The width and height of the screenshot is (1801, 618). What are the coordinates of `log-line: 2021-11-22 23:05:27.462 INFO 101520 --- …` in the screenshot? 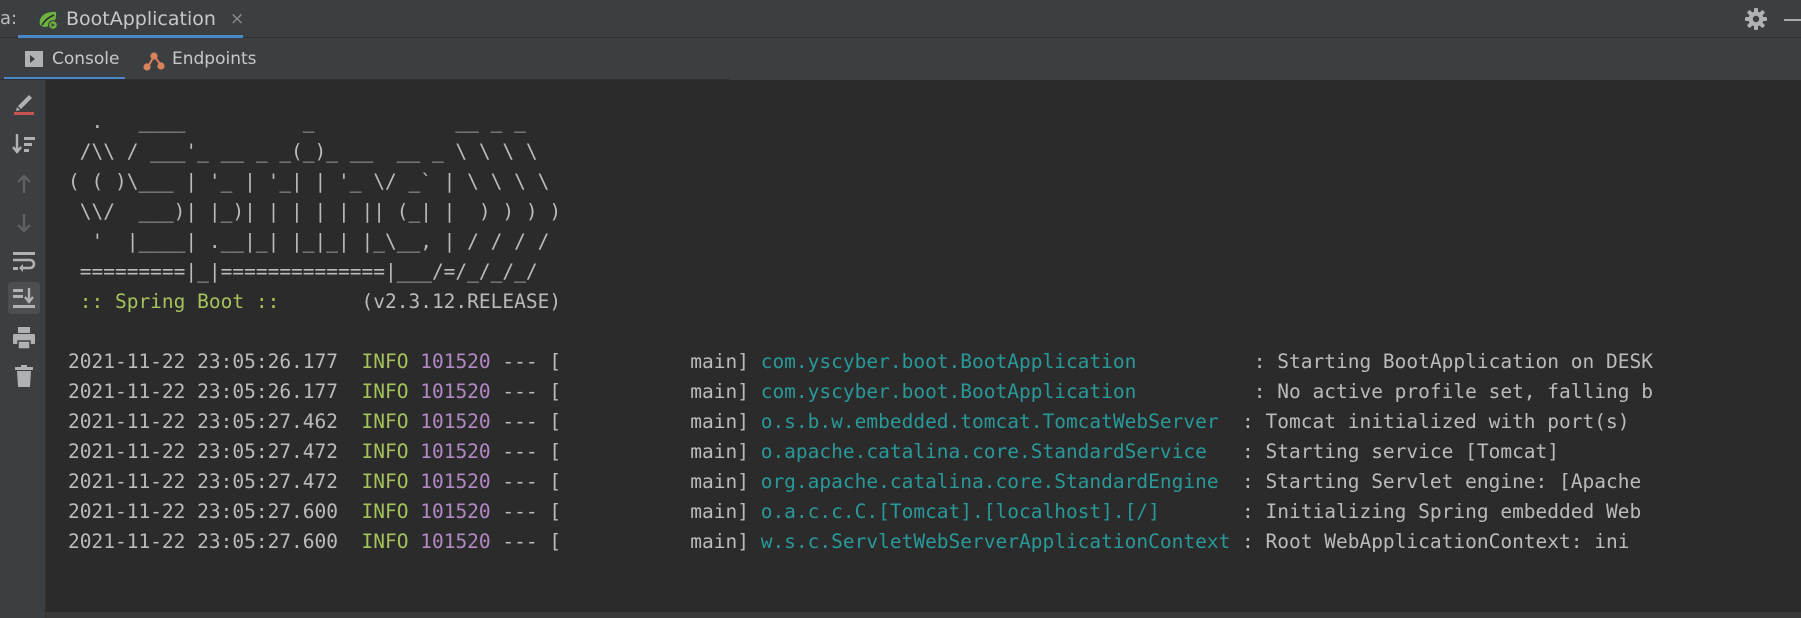 It's located at (848, 422).